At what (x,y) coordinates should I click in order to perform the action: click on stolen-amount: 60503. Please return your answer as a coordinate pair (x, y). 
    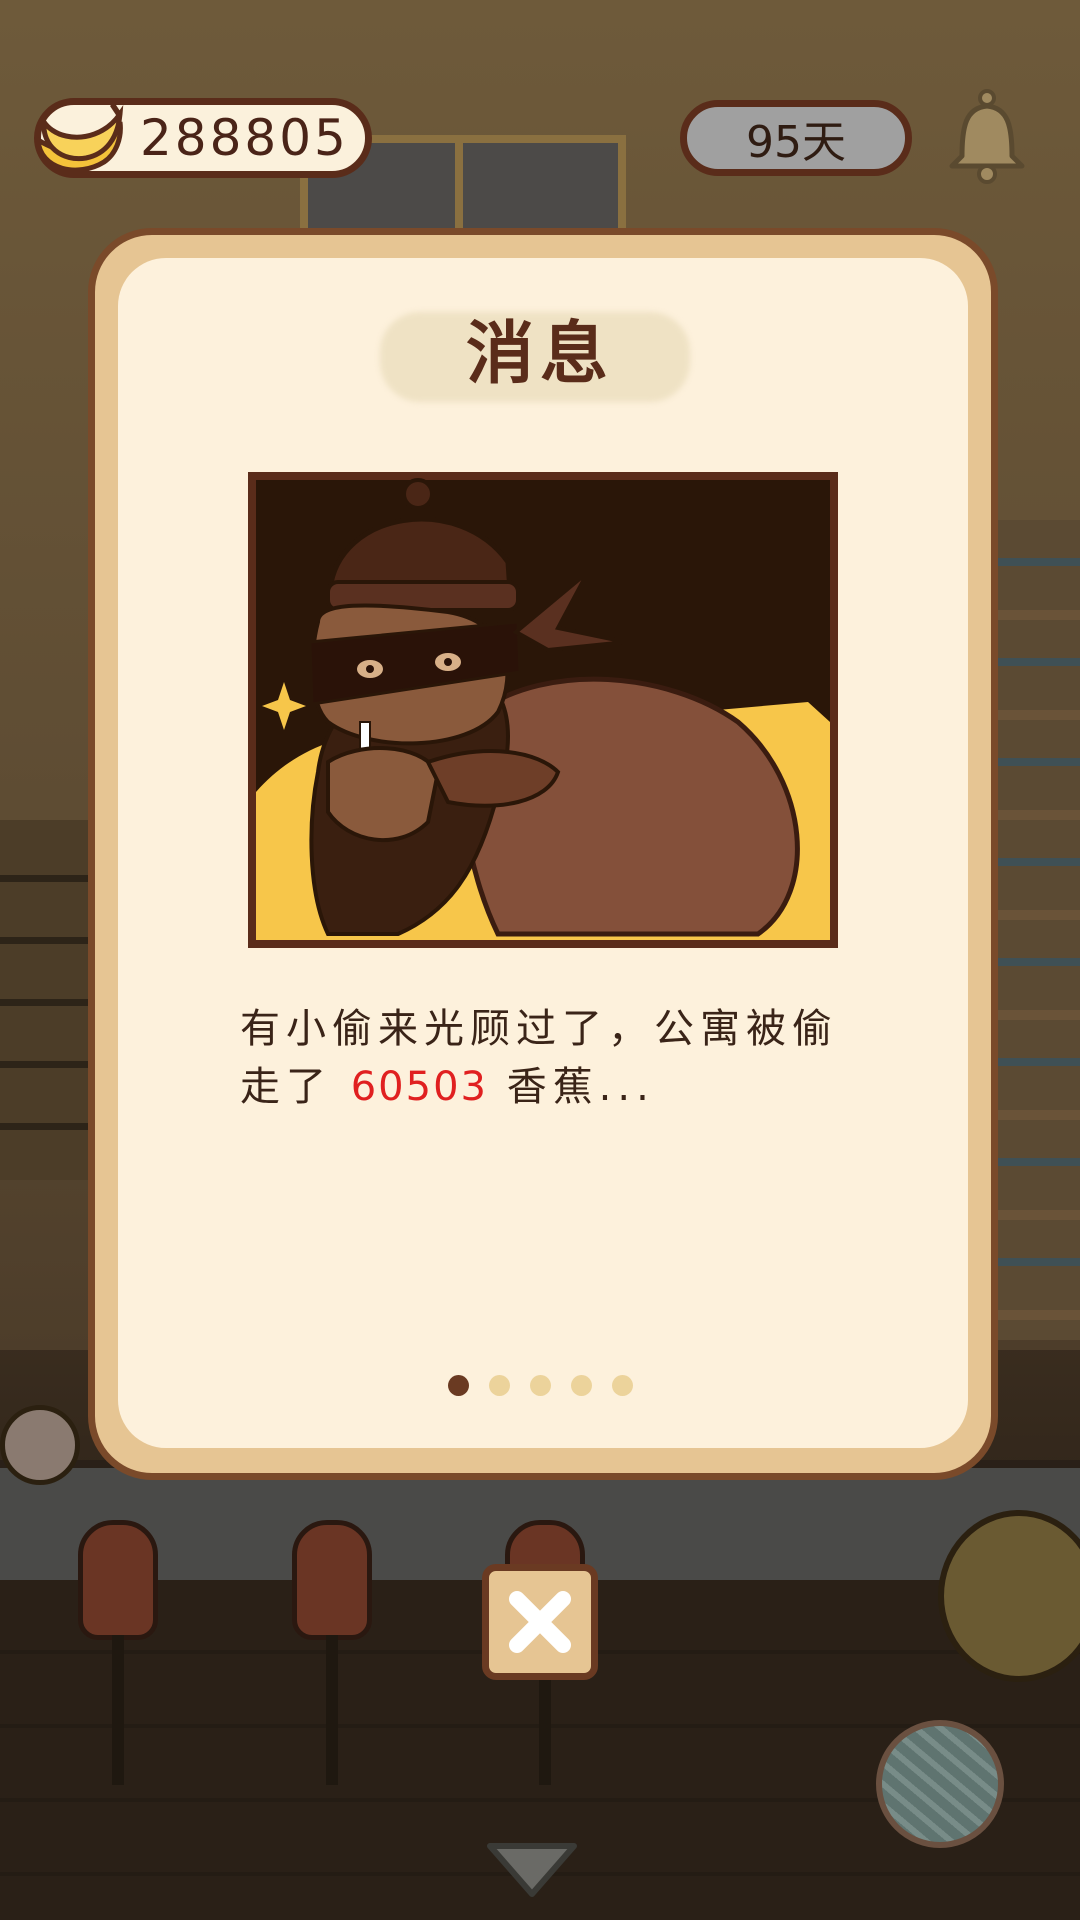
    Looking at the image, I should click on (419, 1087).